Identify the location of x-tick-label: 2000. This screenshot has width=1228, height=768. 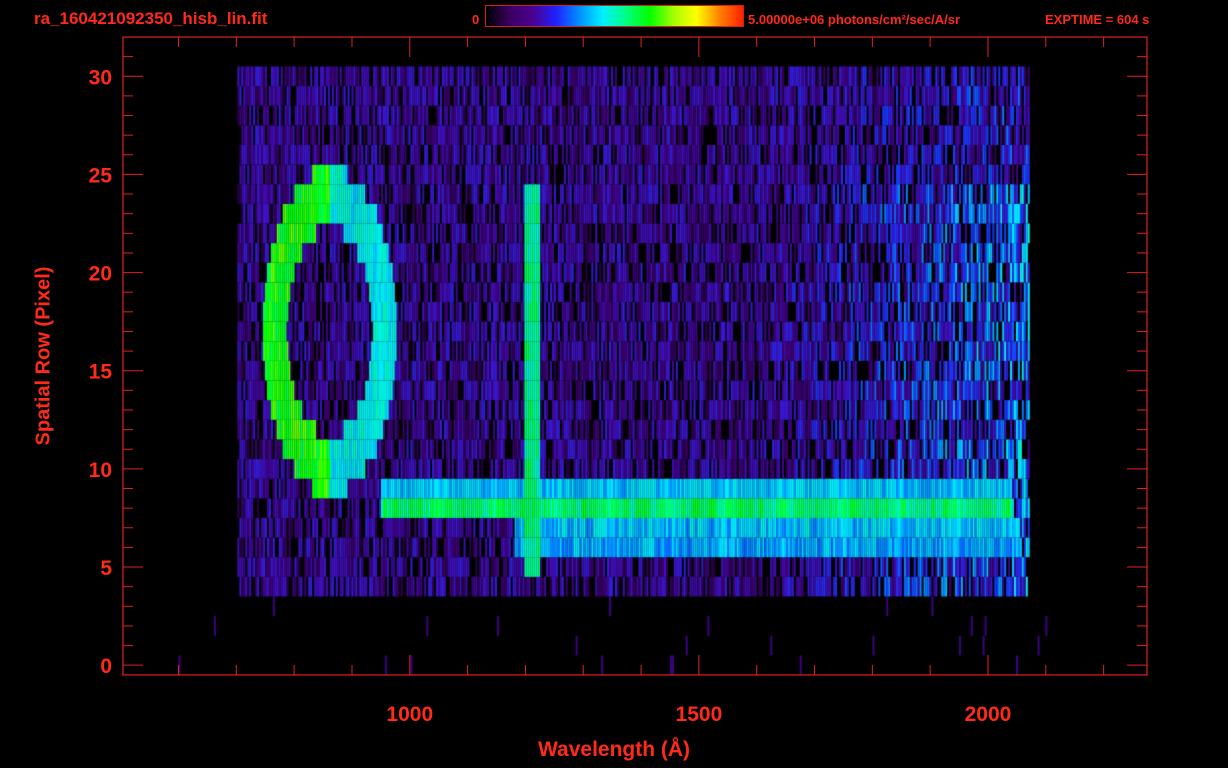
(988, 714).